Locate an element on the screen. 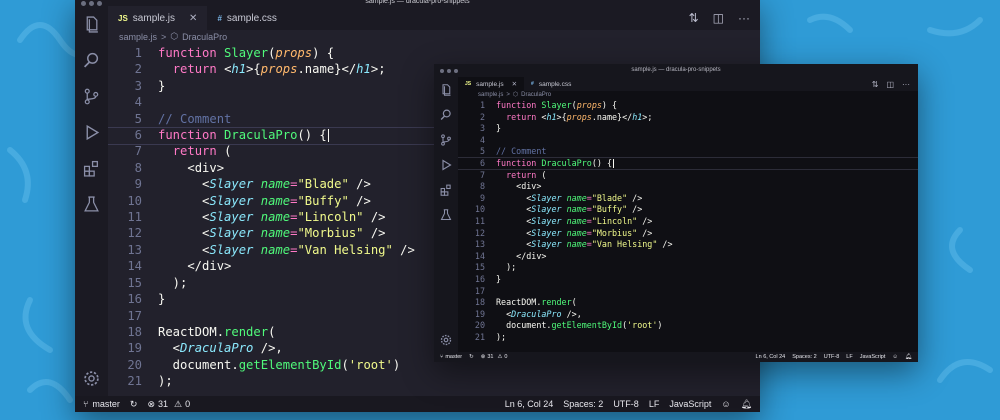 The image size is (1000, 420). code-line: 2 return <h1>{props.name}</h1>; is located at coordinates (688, 118).